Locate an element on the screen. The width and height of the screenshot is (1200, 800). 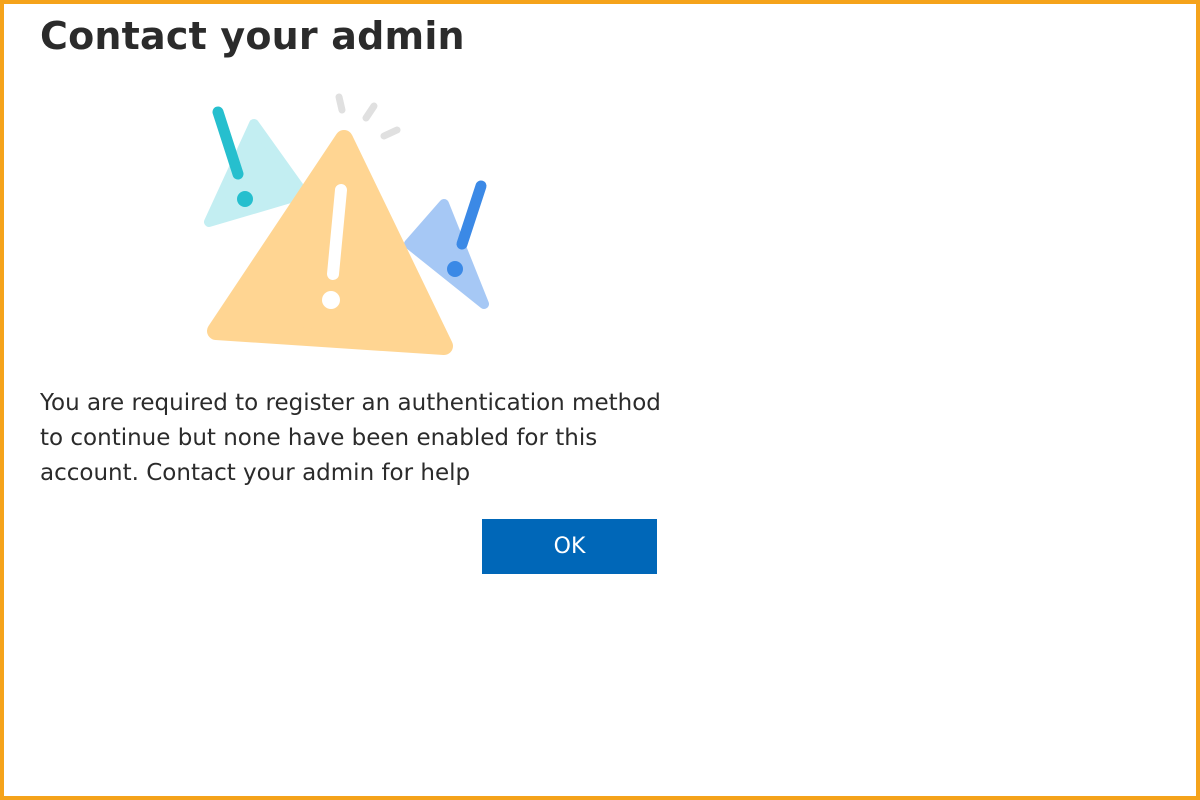
warning-triangles-icon is located at coordinates (349, 226).